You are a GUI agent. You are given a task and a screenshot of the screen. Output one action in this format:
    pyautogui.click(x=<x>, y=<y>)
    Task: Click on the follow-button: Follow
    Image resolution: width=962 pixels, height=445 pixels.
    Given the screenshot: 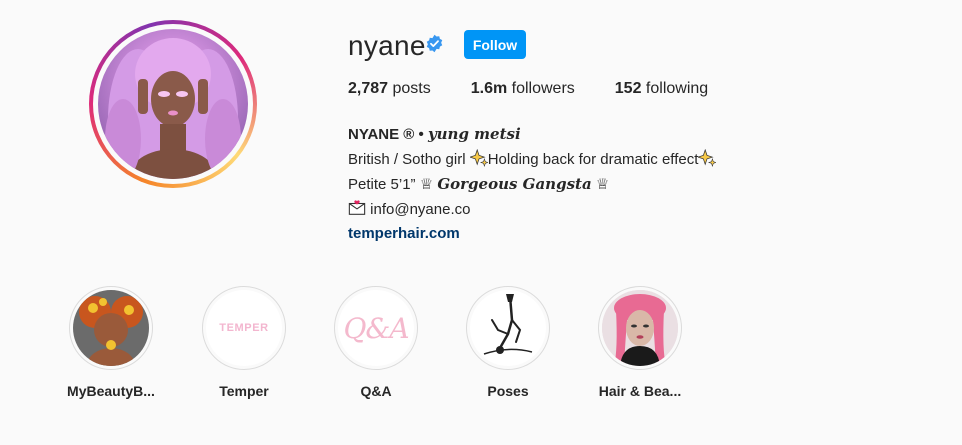 What is the action you would take?
    pyautogui.click(x=495, y=44)
    